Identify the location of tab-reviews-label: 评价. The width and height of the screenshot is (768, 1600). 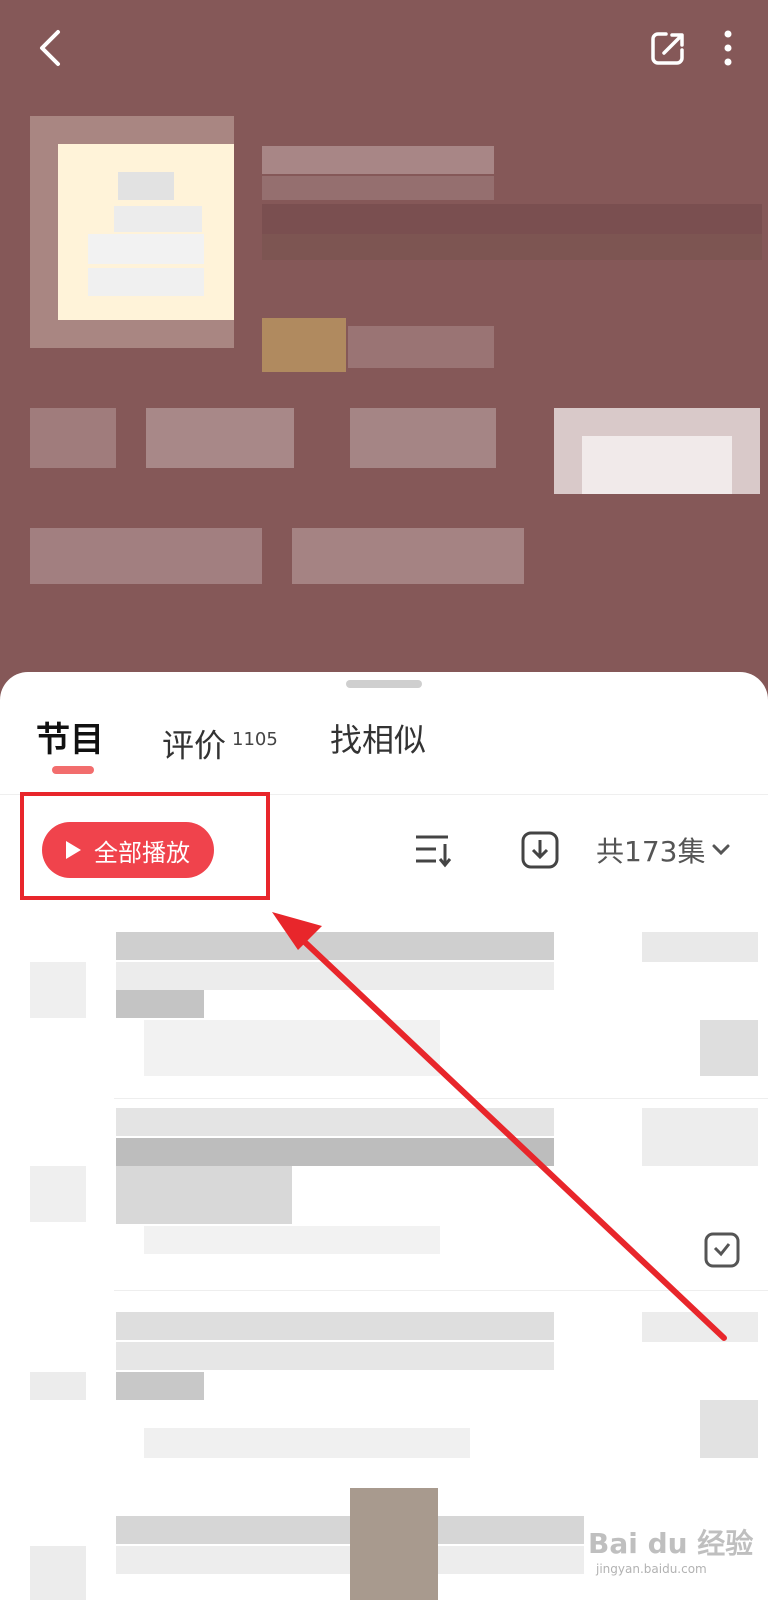
(194, 745).